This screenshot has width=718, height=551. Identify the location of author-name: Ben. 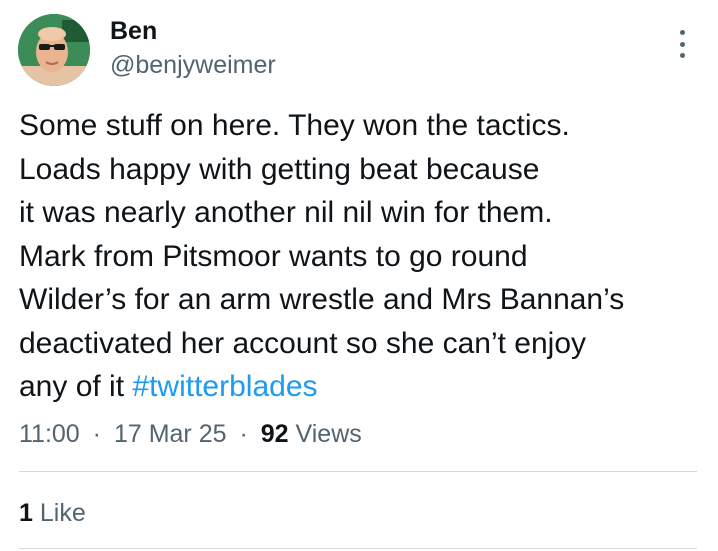
(133, 31).